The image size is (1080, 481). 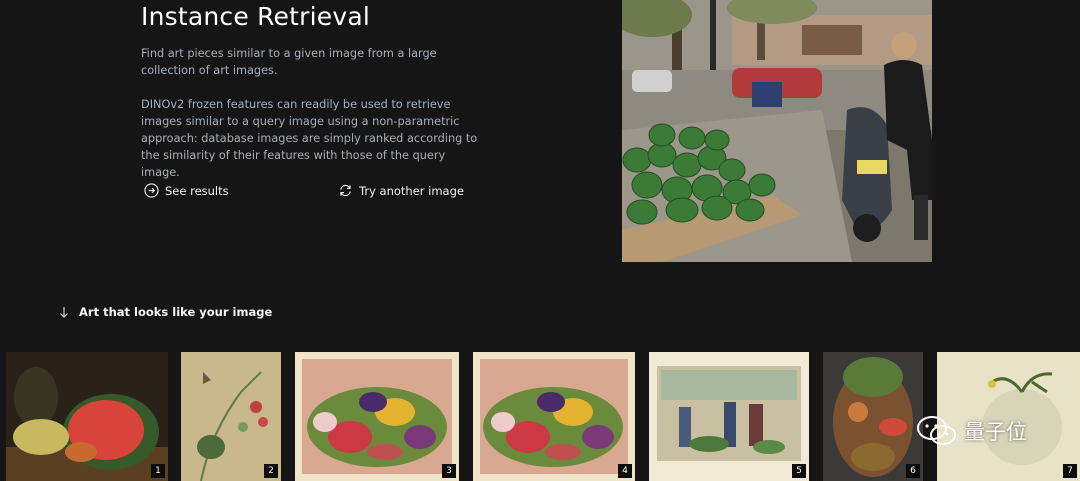 What do you see at coordinates (449, 471) in the screenshot?
I see `rank-badge: 3` at bounding box center [449, 471].